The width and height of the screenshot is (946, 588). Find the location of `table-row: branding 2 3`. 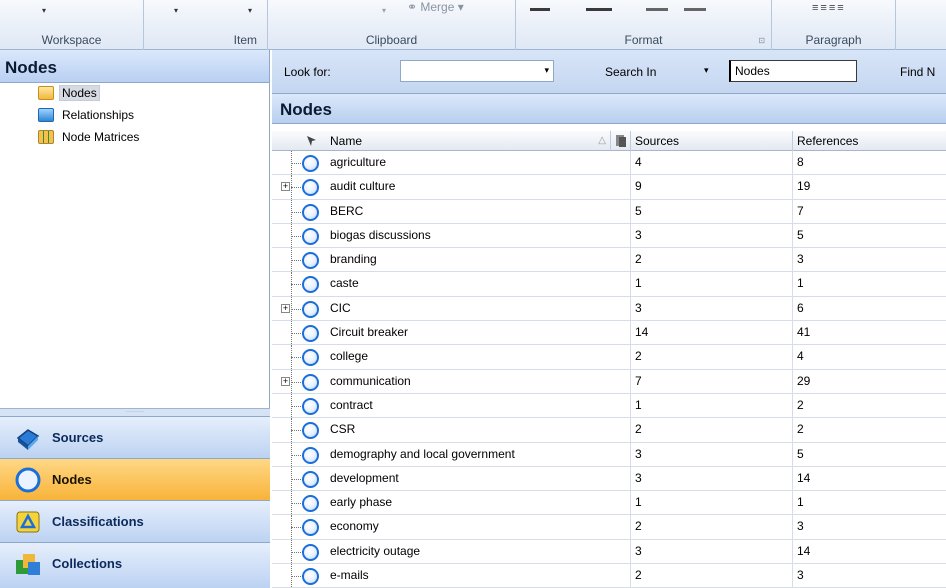

table-row: branding 2 3 is located at coordinates (609, 260).